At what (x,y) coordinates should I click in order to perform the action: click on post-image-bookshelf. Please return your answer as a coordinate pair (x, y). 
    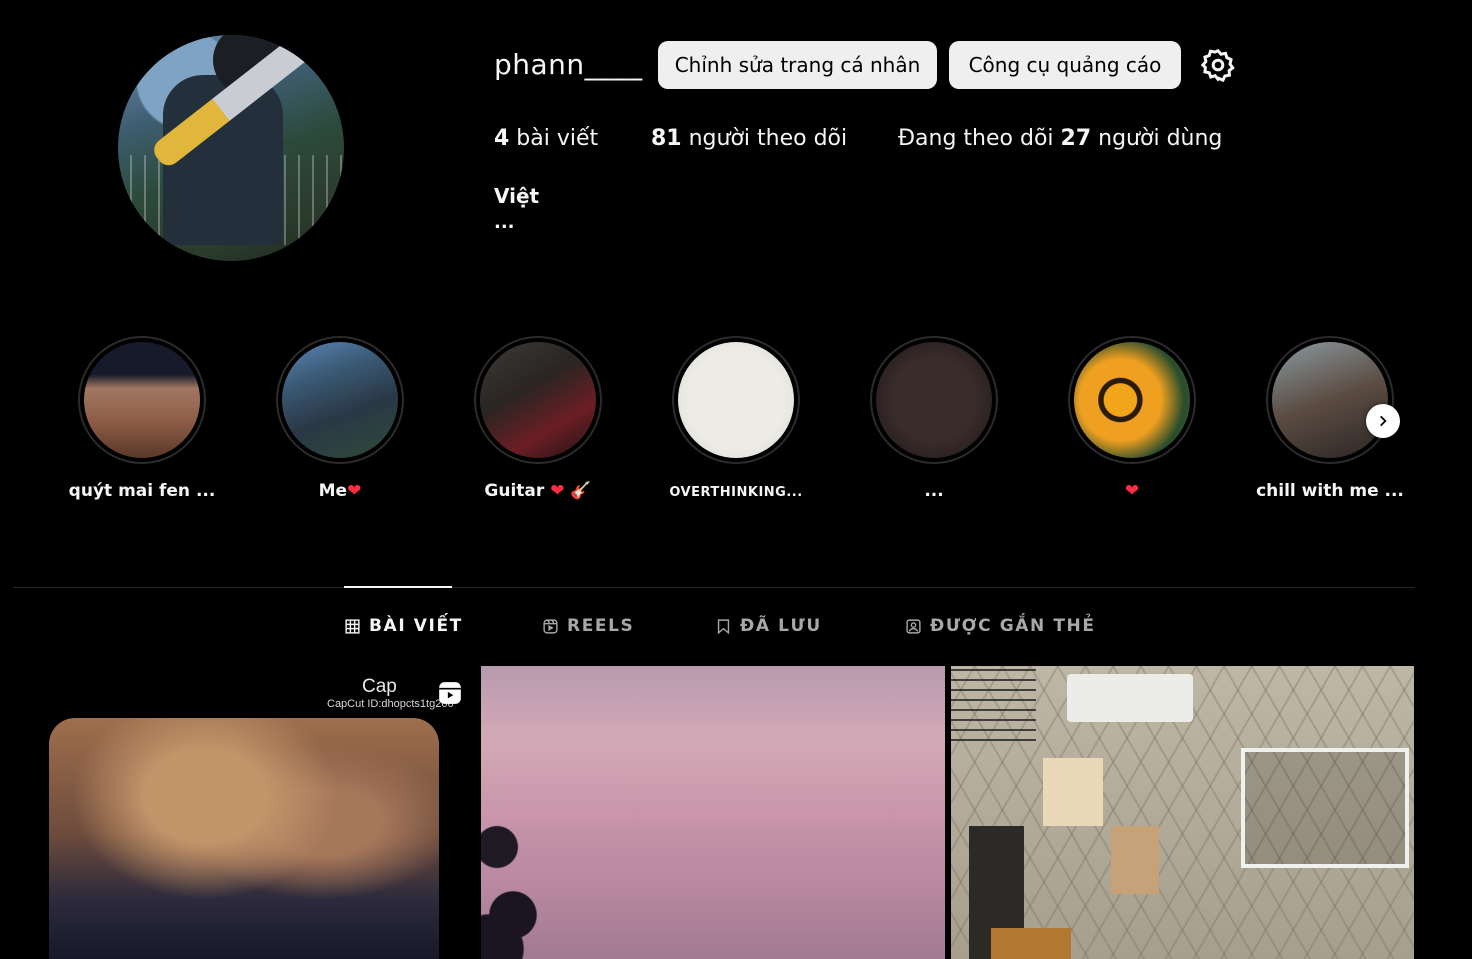
    Looking at the image, I should click on (1325, 808).